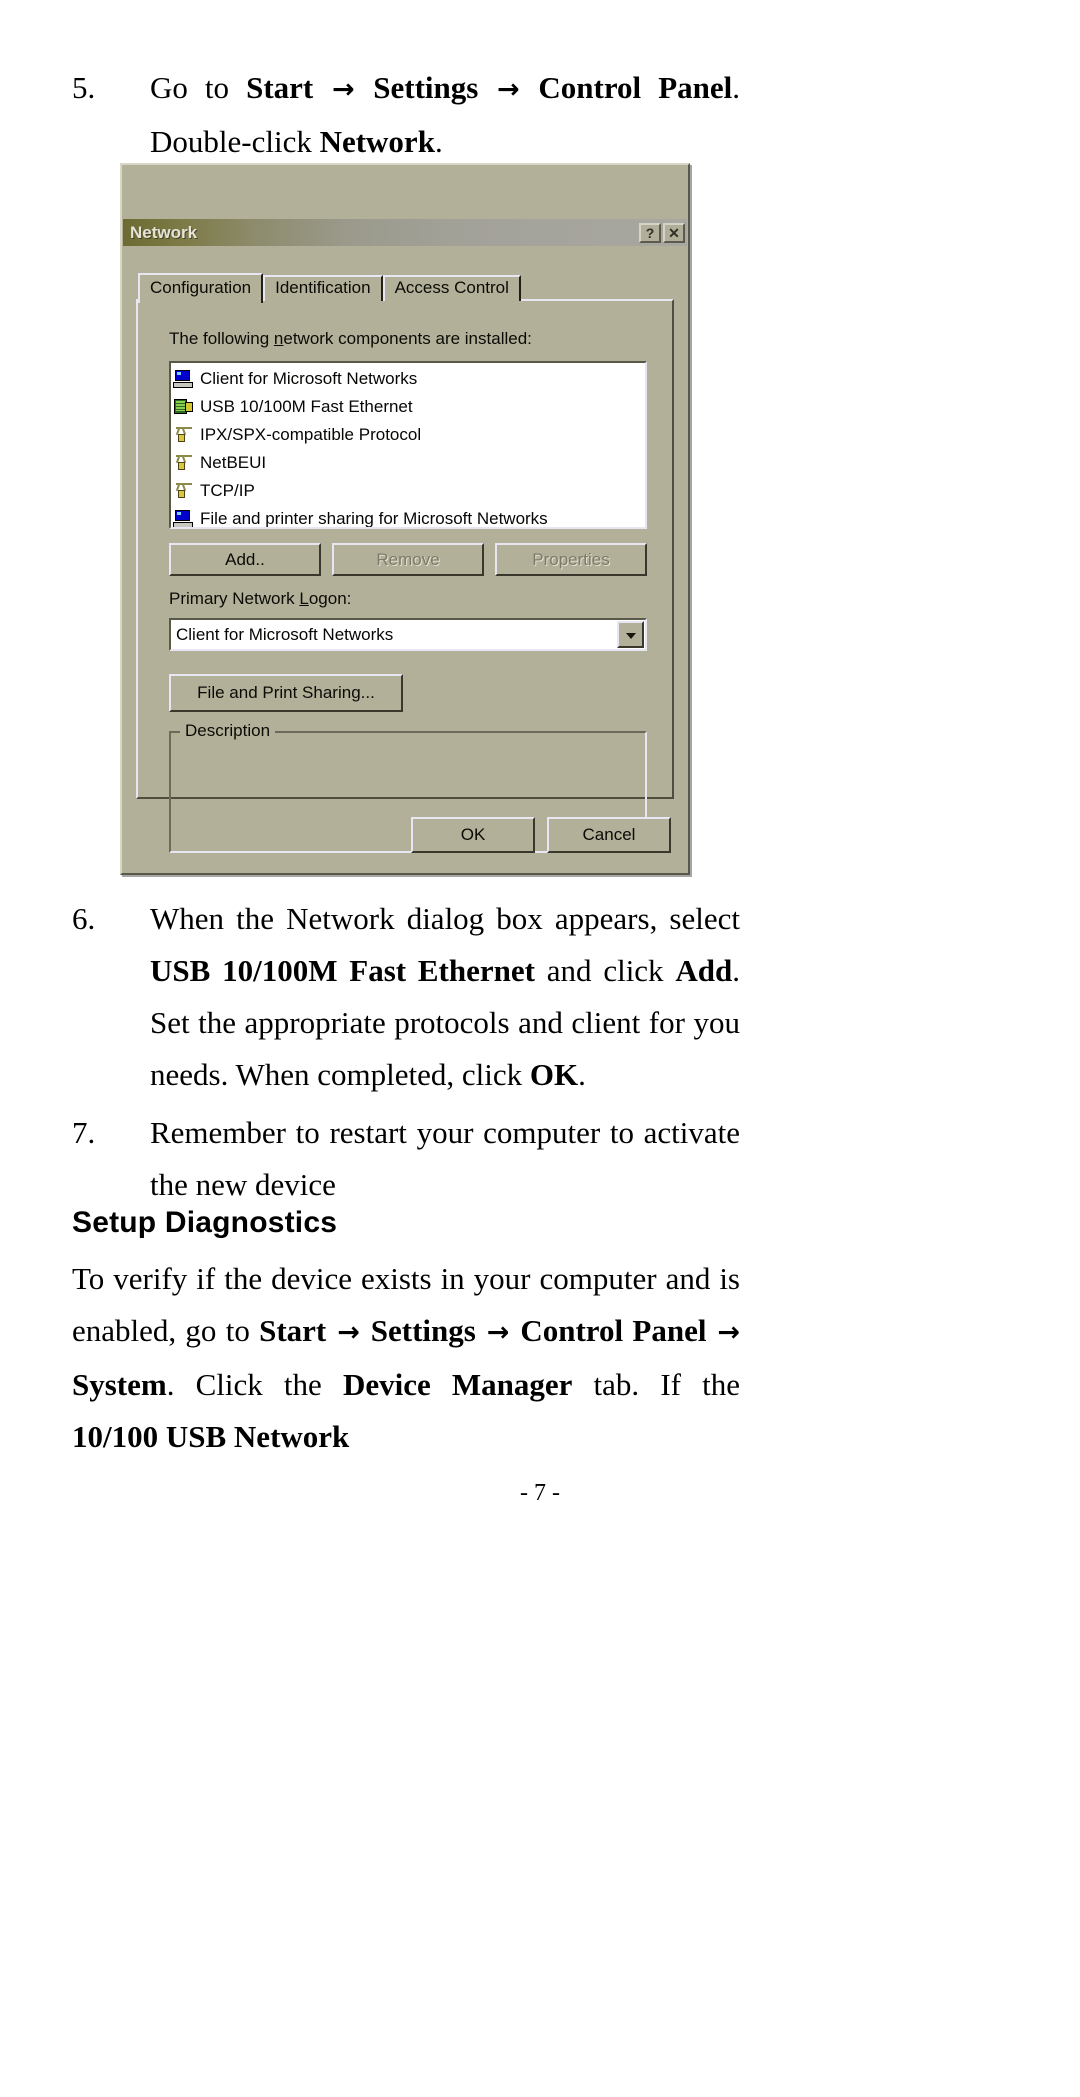 This screenshot has height=2097, width=1080. I want to click on step-6-seg-5: OK, so click(554, 1074).